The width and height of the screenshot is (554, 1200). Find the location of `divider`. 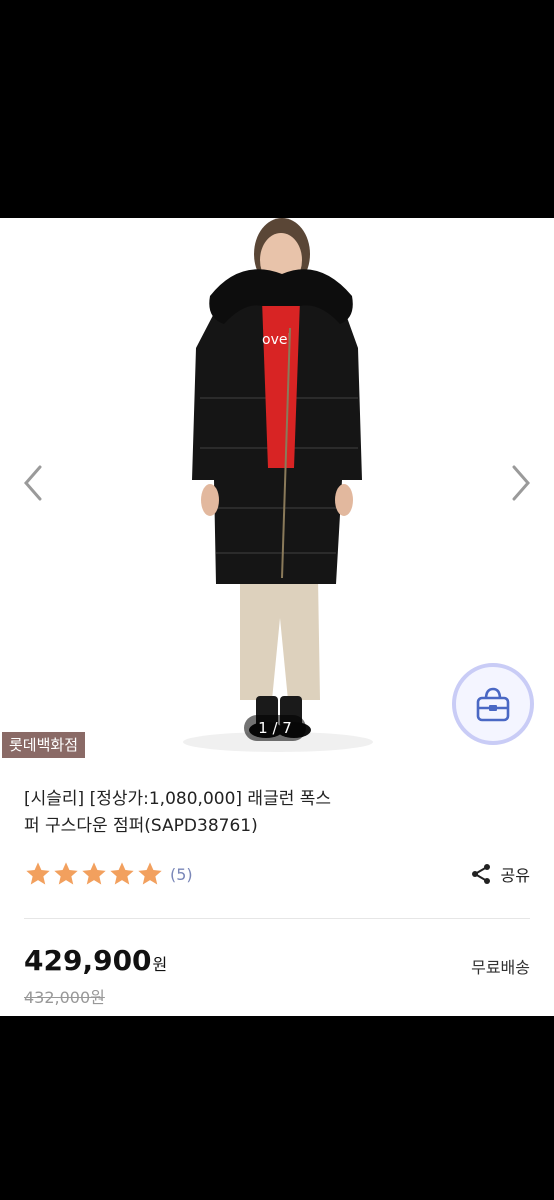

divider is located at coordinates (277, 918).